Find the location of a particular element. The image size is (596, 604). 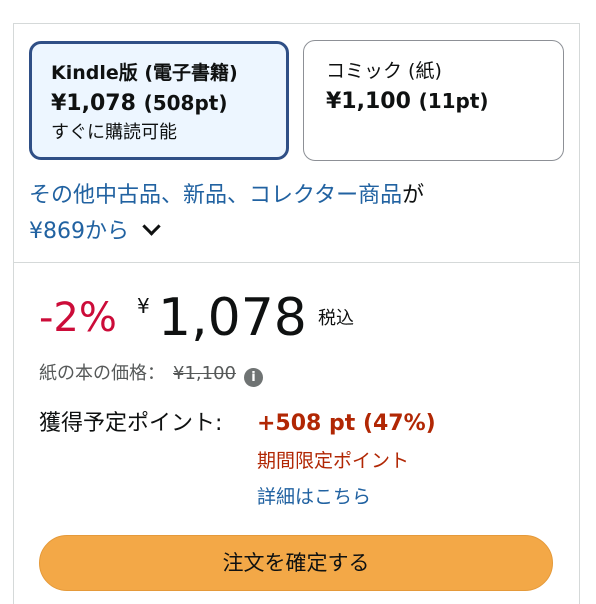

points-label: 獲得予定ポイント: is located at coordinates (131, 423).